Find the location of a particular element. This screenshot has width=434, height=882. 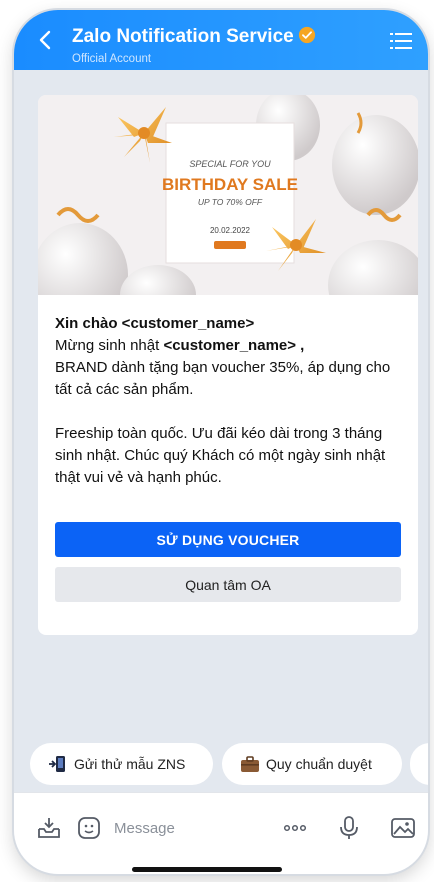

menu-list-icon is located at coordinates (401, 41).